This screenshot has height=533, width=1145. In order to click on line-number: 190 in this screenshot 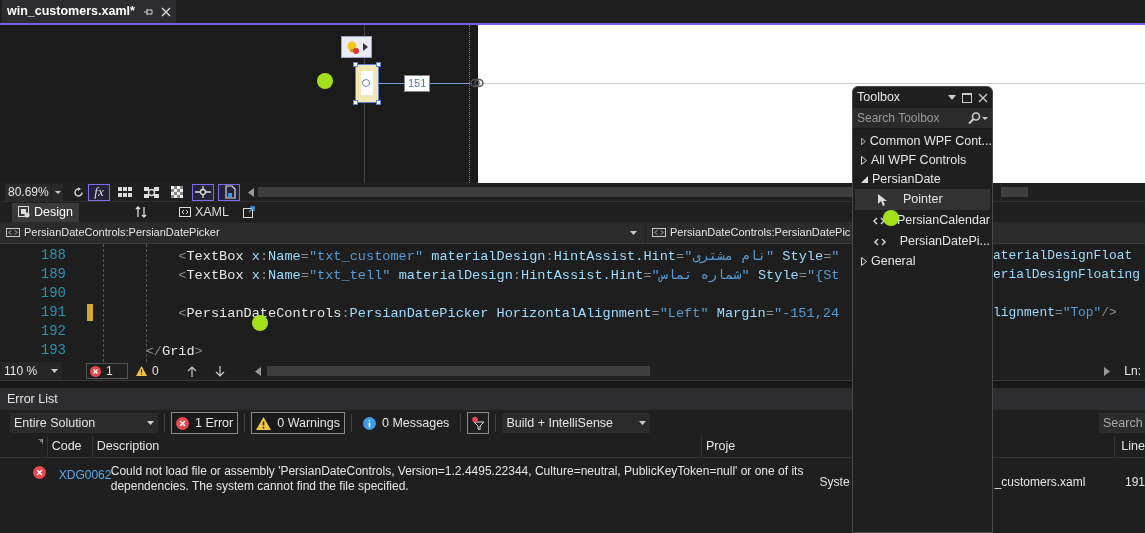, I will do `click(52, 293)`.